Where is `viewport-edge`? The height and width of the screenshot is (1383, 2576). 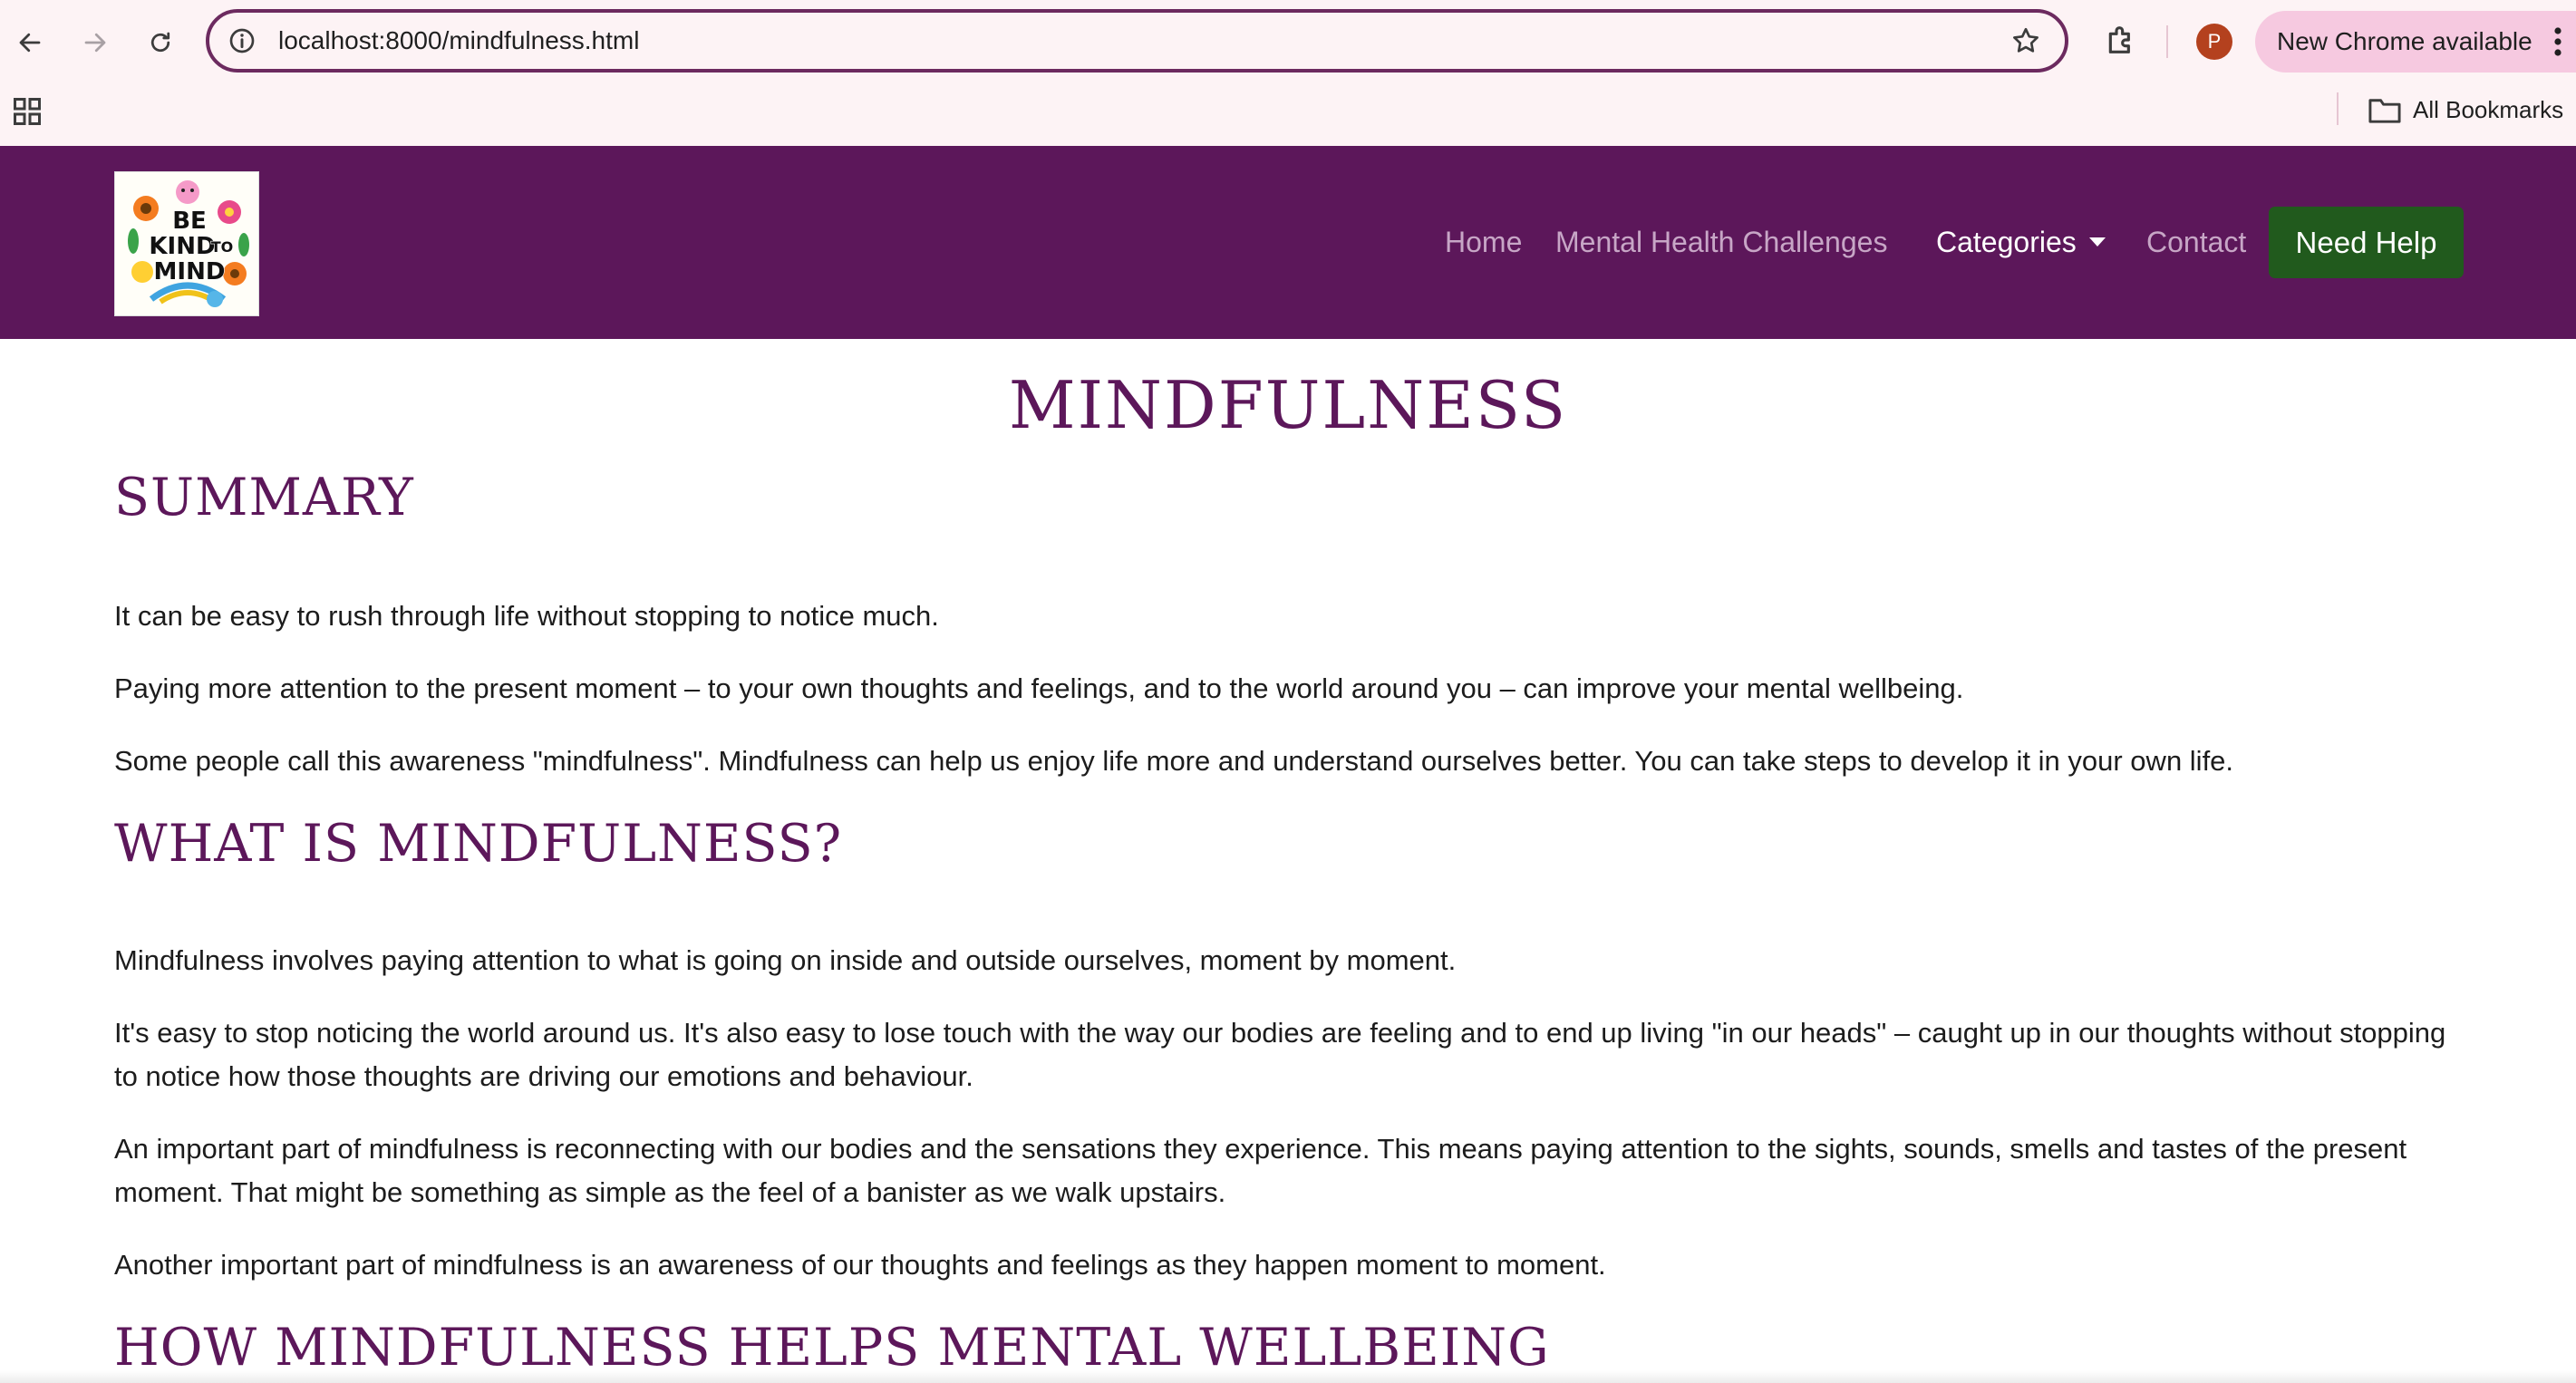
viewport-edge is located at coordinates (1288, 1376).